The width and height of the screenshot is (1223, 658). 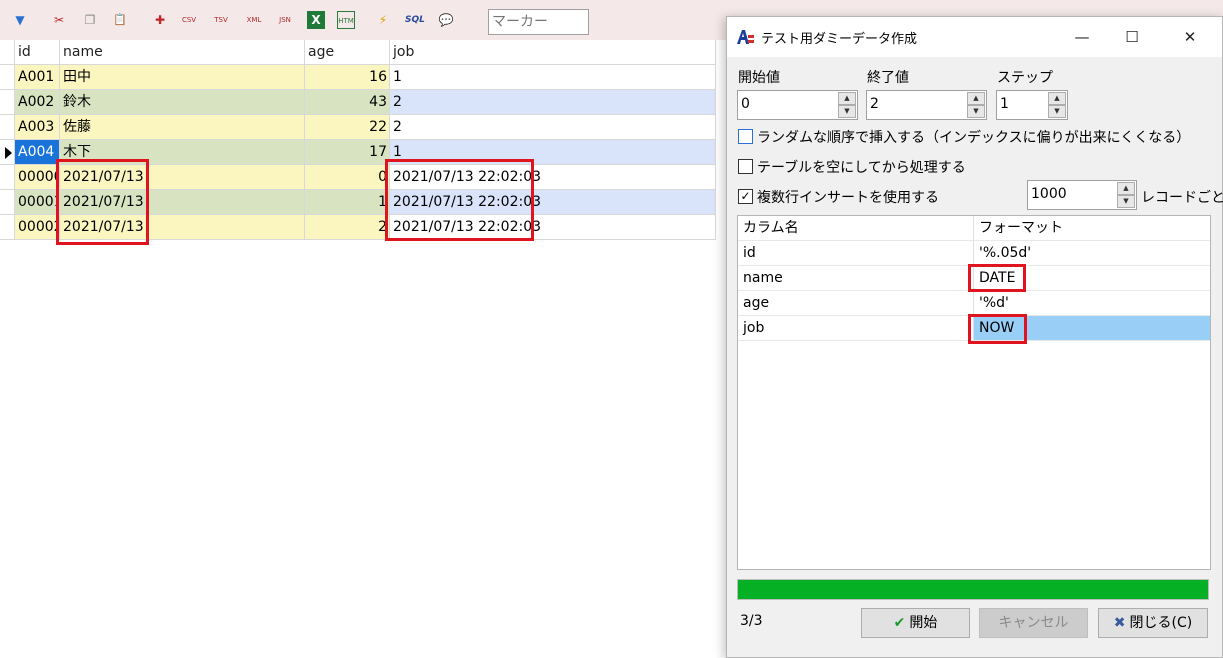 I want to click on highlight-box-job-column, so click(x=459, y=200).